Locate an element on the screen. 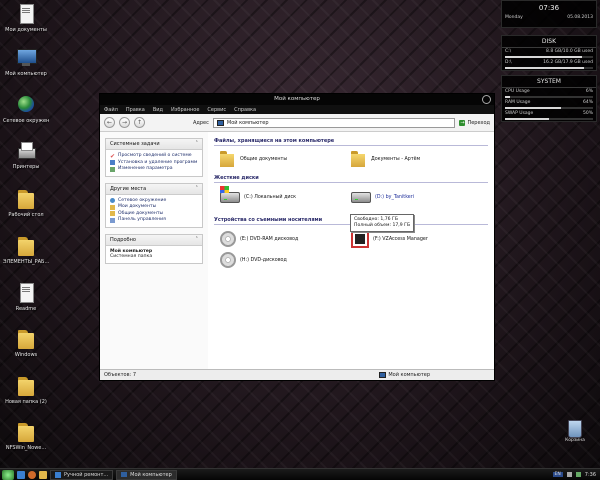 The image size is (600, 480). desktop-icon-my-computer: Мой компьютер is located at coordinates (26, 62).